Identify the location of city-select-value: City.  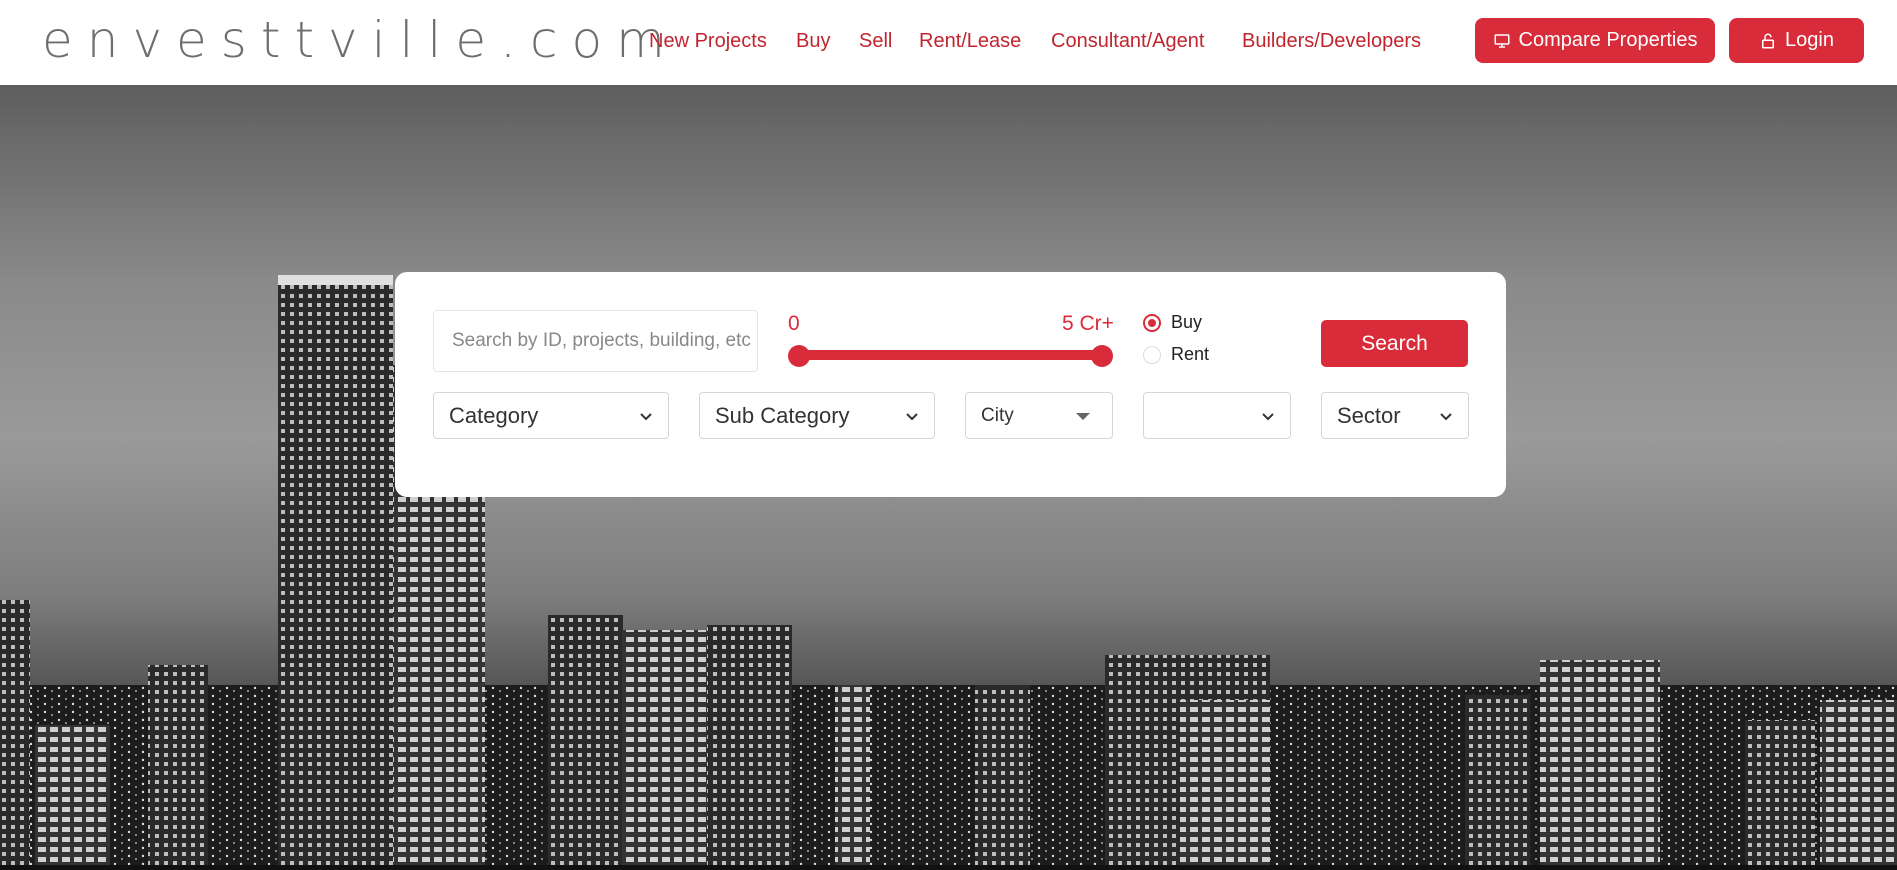
(997, 415).